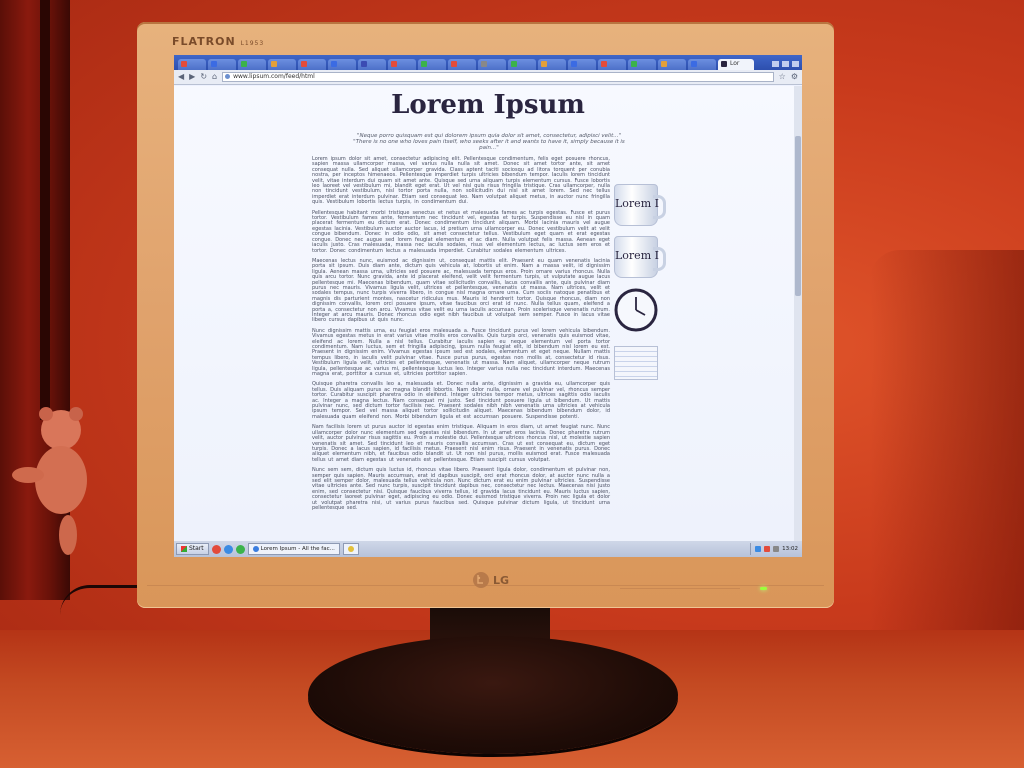 This screenshot has width=1024, height=768. I want to click on start-button: Start, so click(192, 549).